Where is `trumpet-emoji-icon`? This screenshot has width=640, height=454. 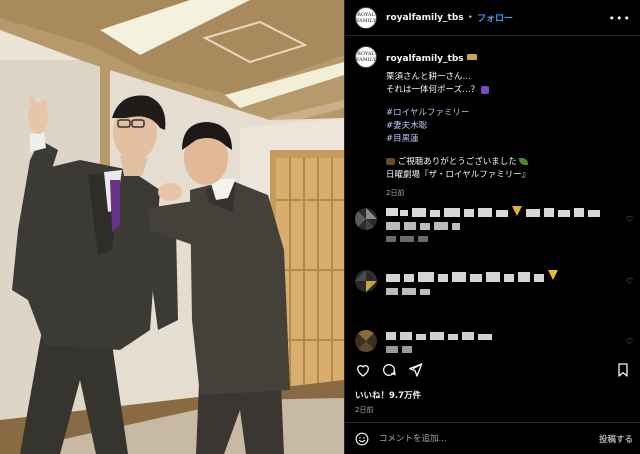
trumpet-emoji-icon is located at coordinates (471, 56).